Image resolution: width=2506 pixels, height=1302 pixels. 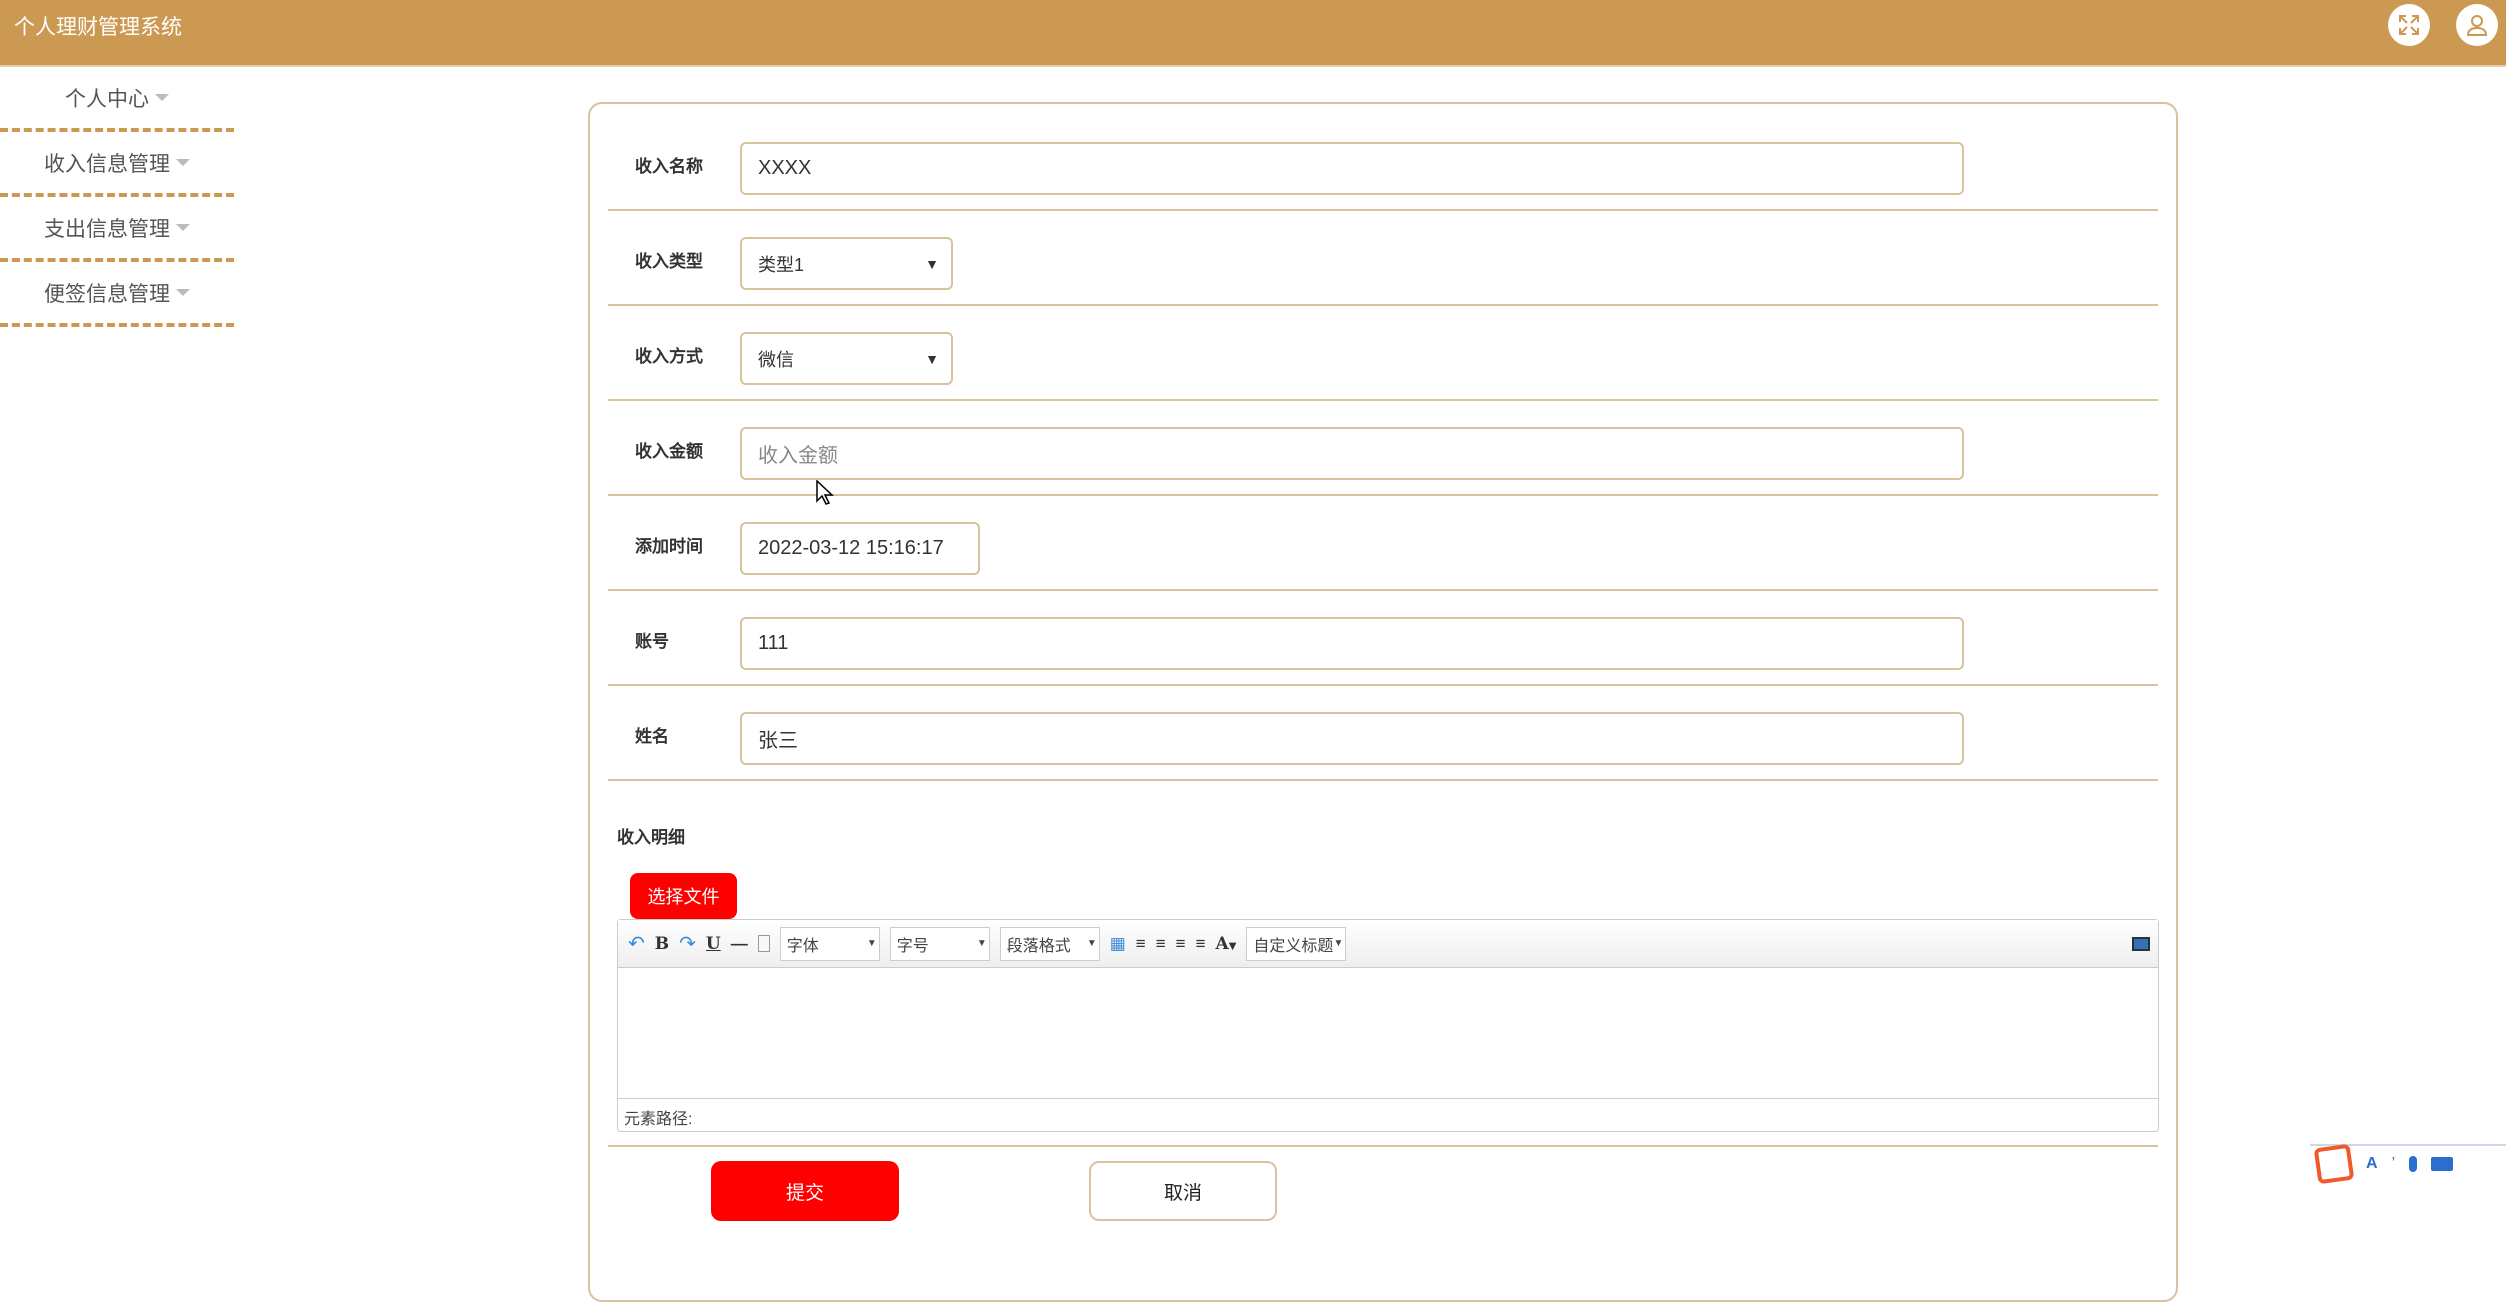 I want to click on sidebar-item-personal-center: 个人中心, so click(x=117, y=99).